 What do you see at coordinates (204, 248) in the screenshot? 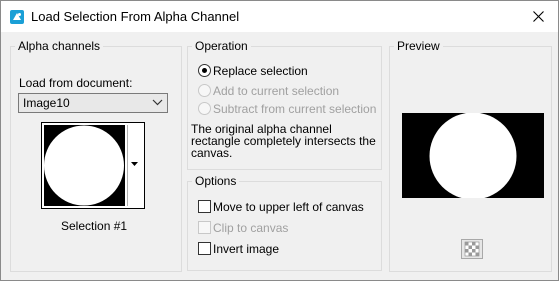
I see `checkbox-invert-image` at bounding box center [204, 248].